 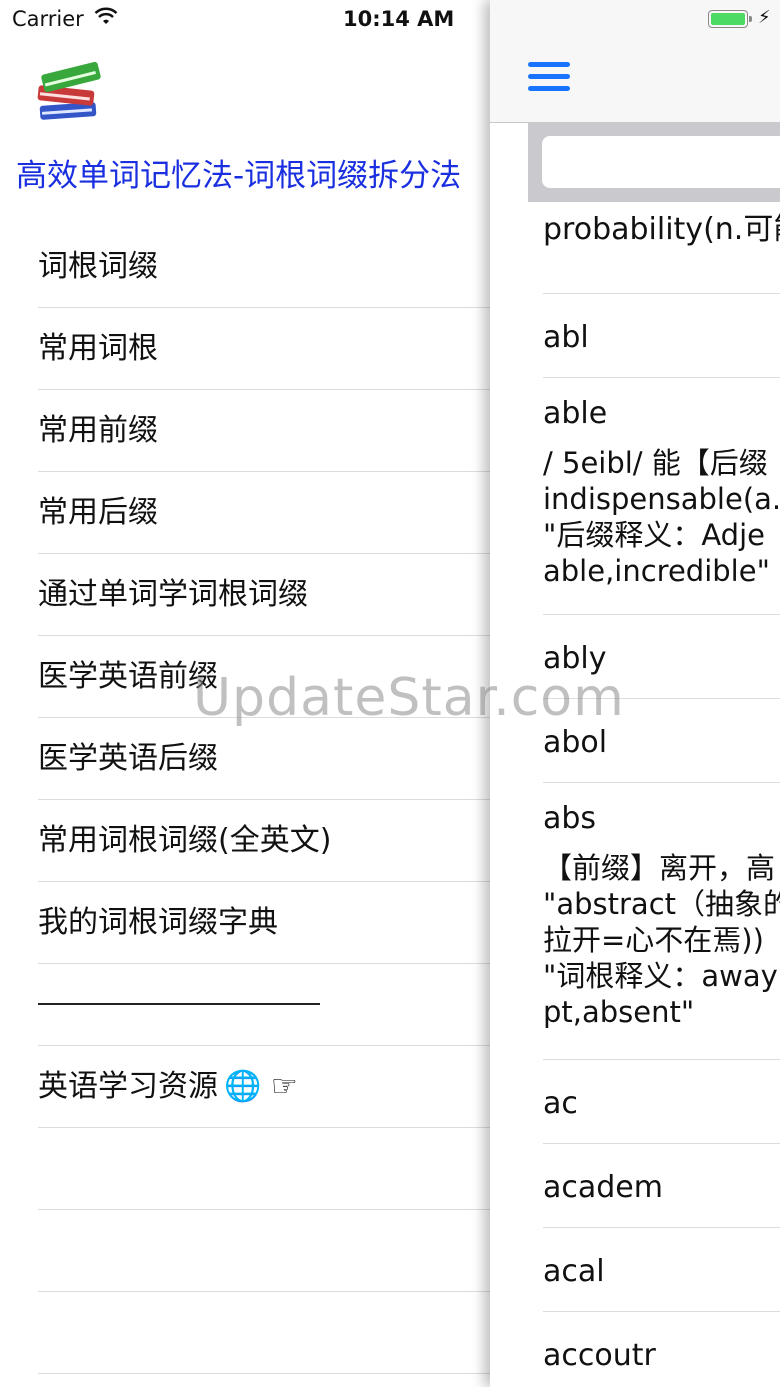 I want to click on word-description-line: able,incredible", so click(x=656, y=571).